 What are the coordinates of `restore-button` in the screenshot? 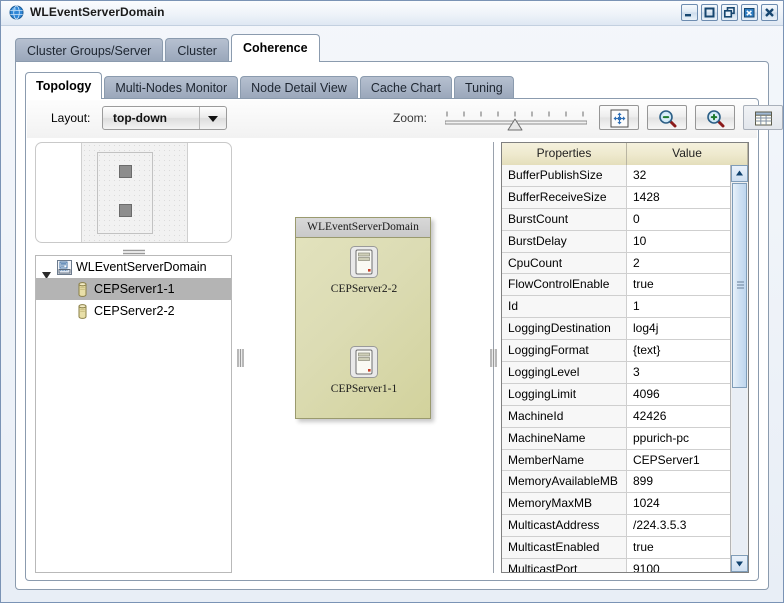 It's located at (729, 12).